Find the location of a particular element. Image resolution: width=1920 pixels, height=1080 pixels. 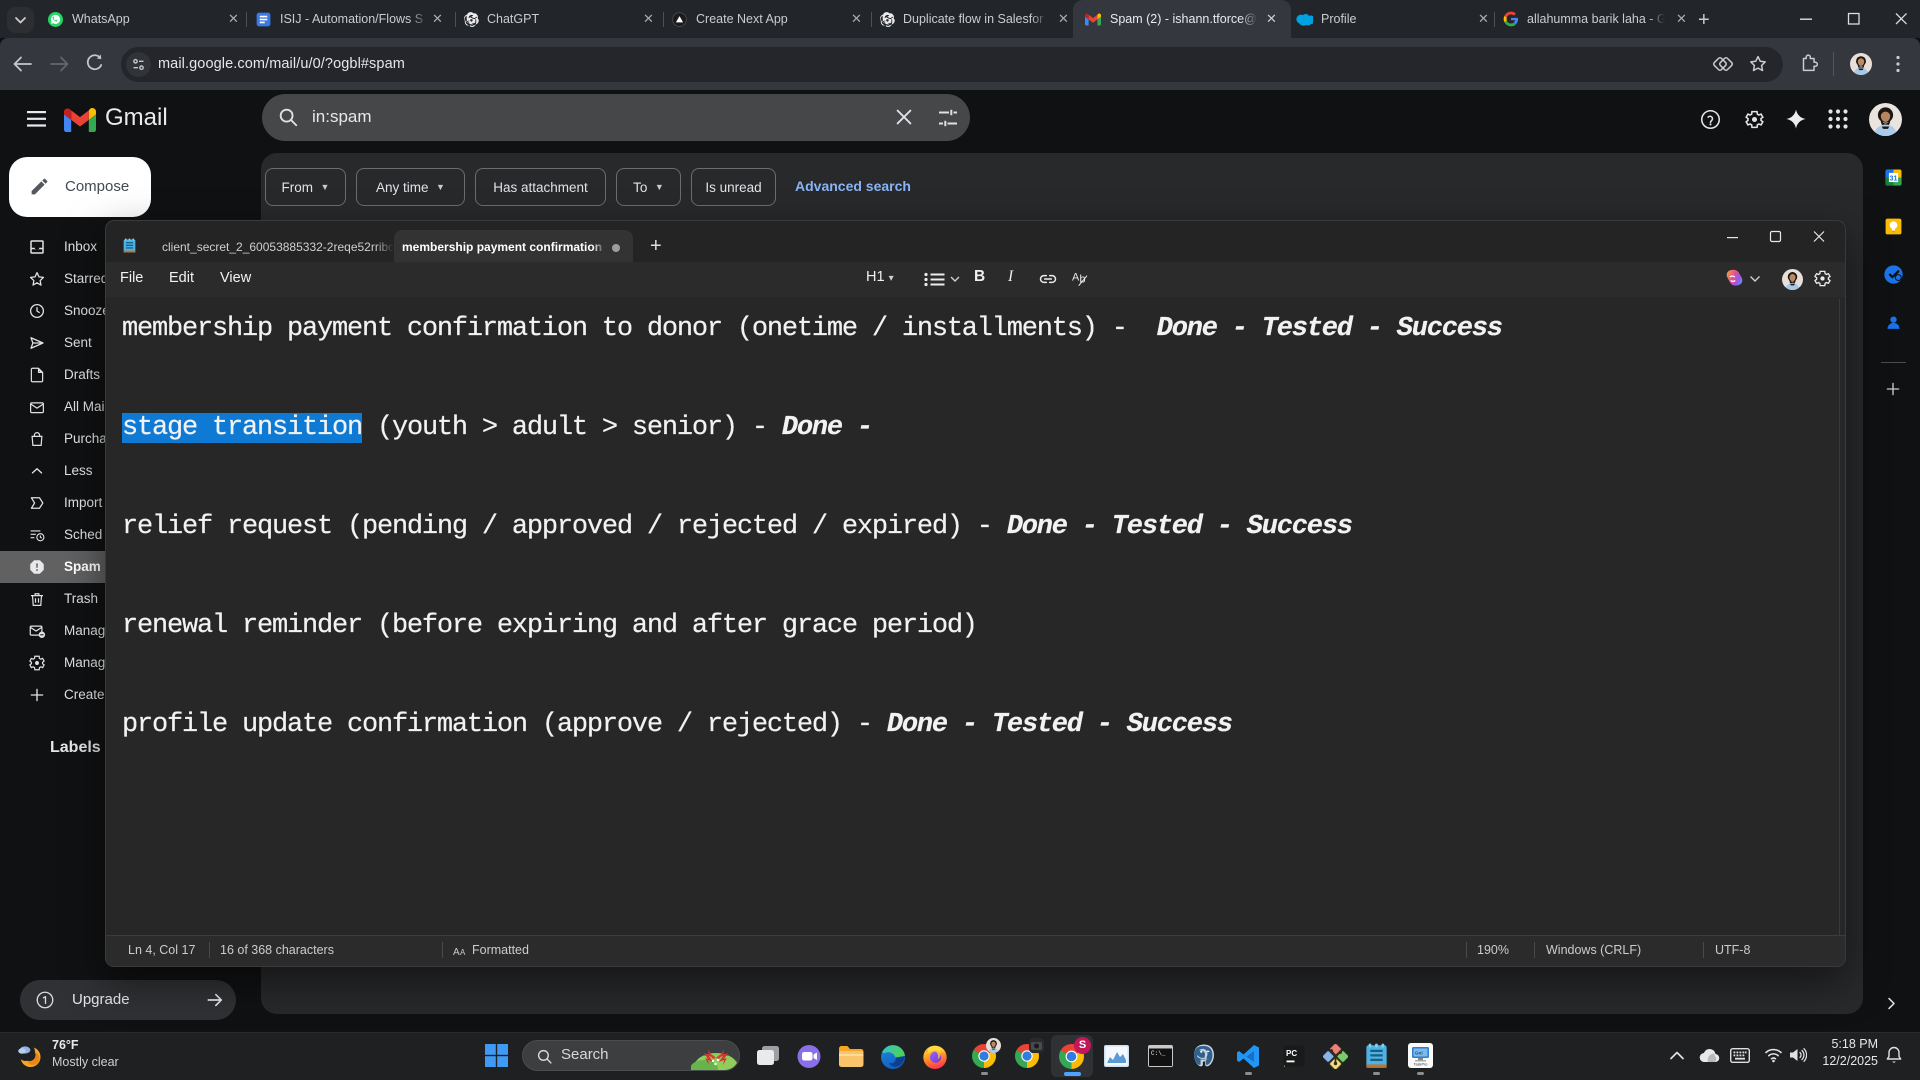

svg-text: PC is located at coordinates (1291, 1053).